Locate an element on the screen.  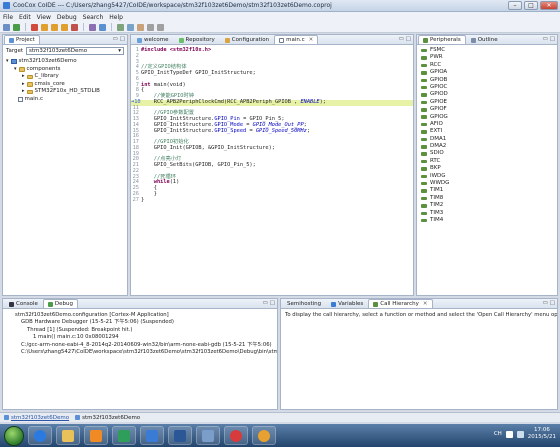
minimize-button: – is located at coordinates (515, 5).